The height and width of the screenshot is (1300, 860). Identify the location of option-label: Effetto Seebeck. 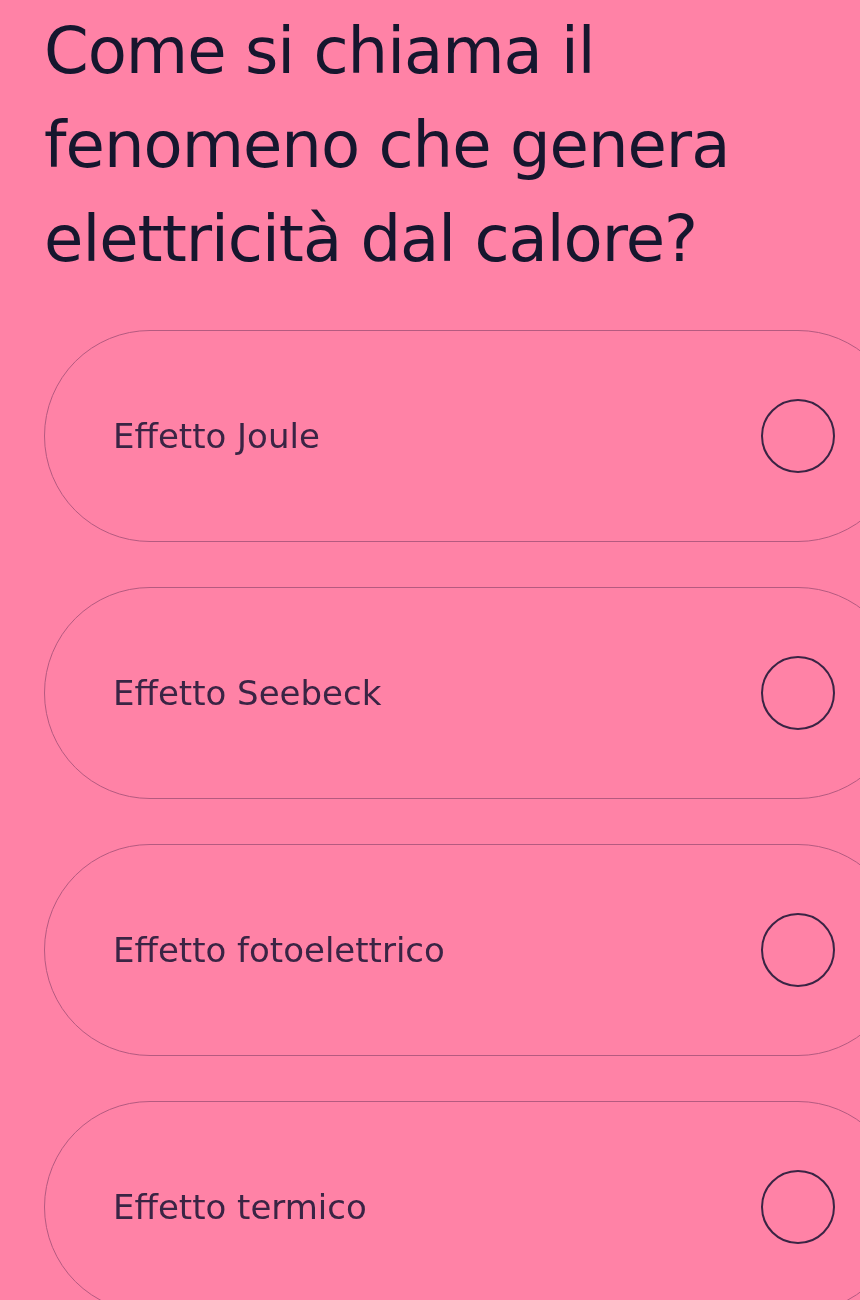
(248, 693).